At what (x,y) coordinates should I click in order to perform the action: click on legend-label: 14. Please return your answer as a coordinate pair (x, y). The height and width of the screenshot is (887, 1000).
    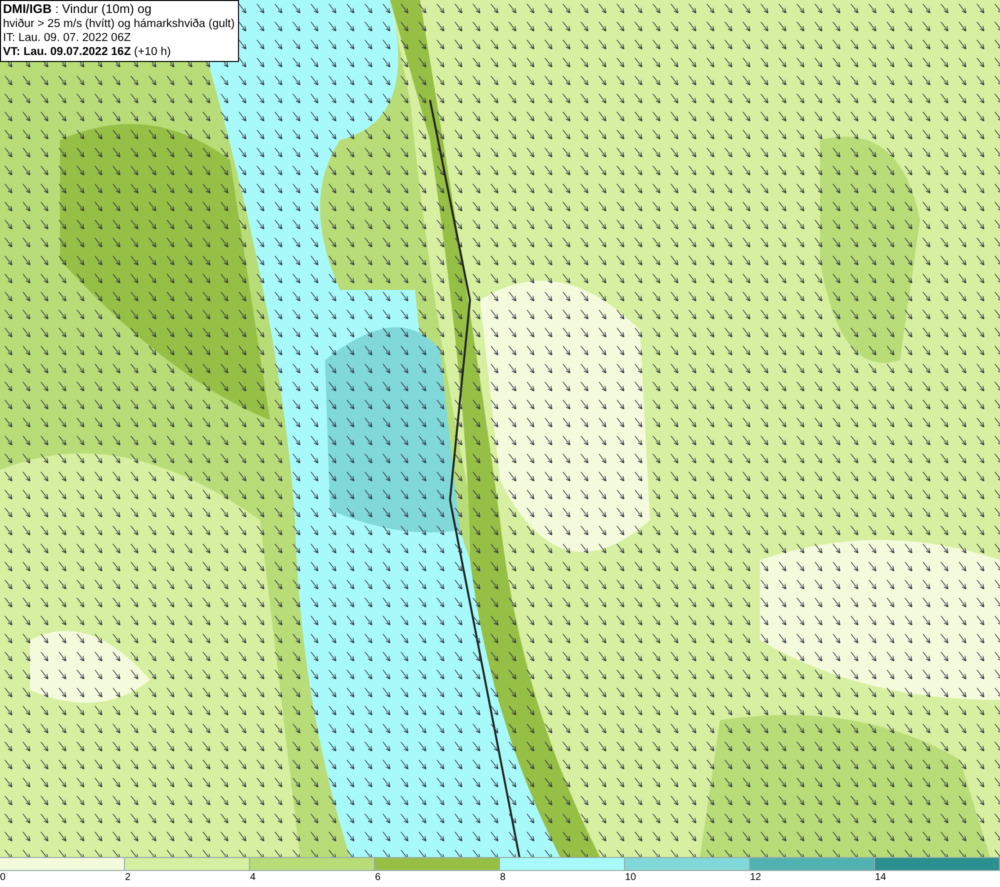
    Looking at the image, I should click on (880, 878).